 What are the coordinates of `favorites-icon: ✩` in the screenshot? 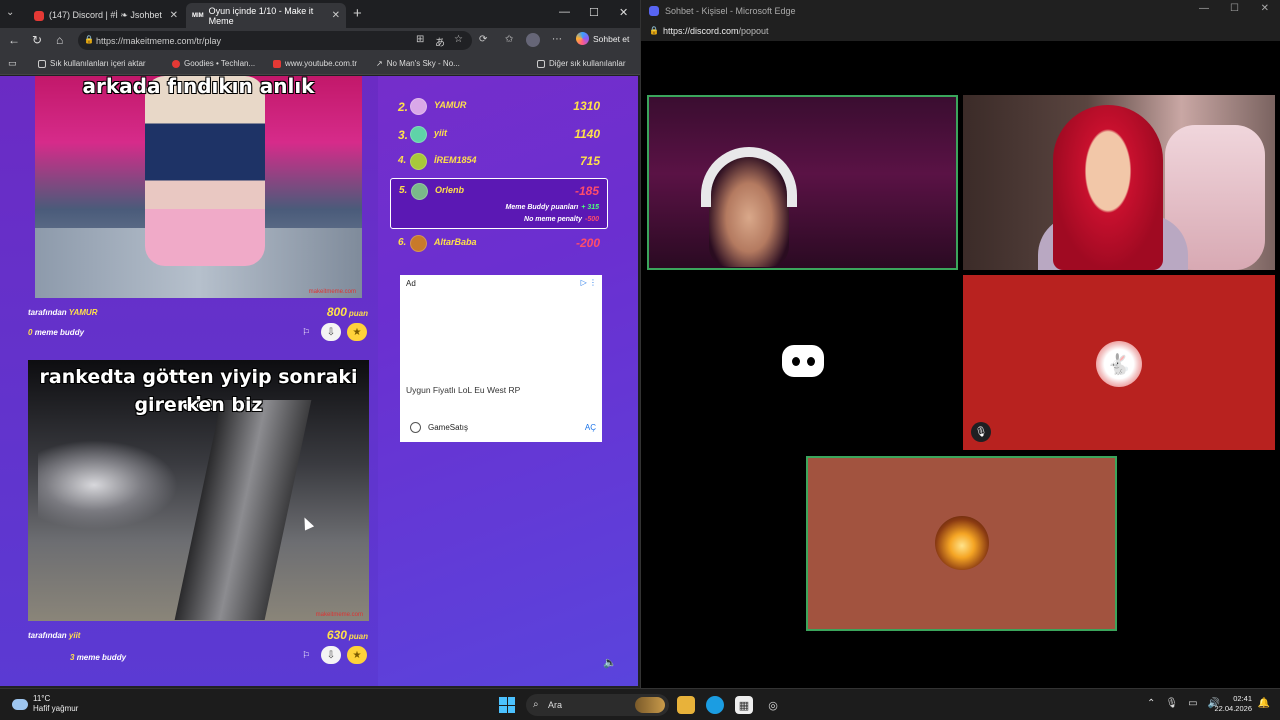 It's located at (509, 39).